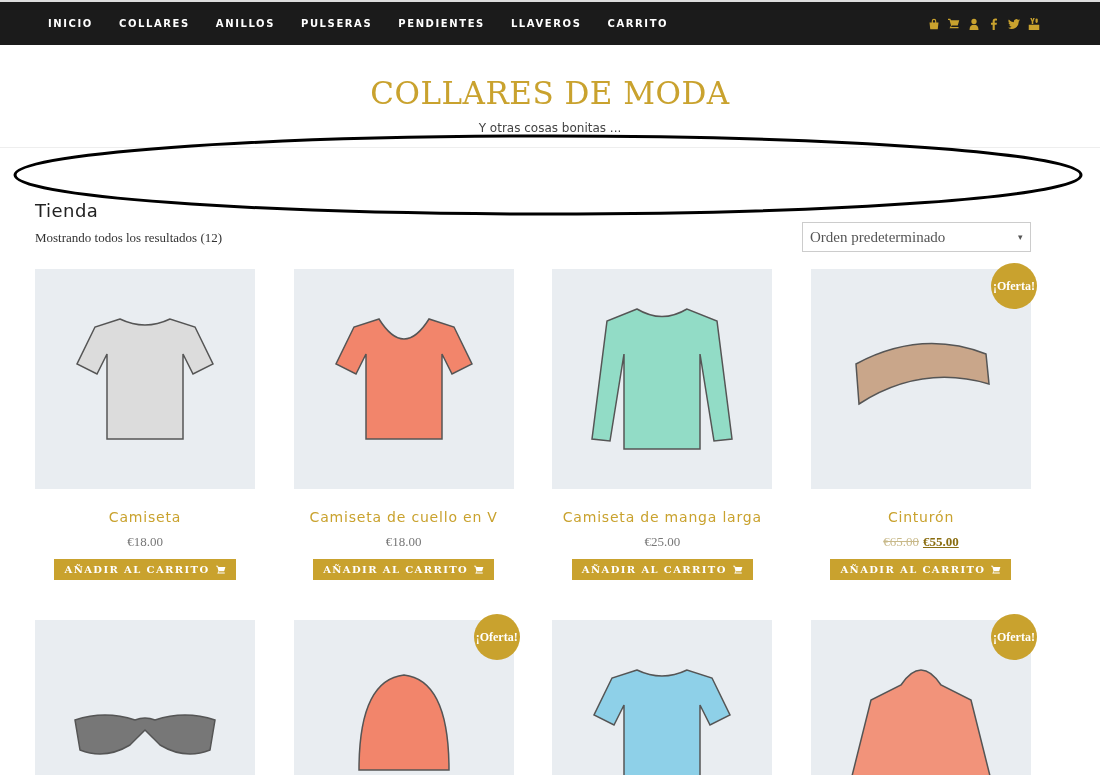 Image resolution: width=1100 pixels, height=775 pixels. Describe the element at coordinates (70, 23) in the screenshot. I see `nav-link: INICIO` at that location.